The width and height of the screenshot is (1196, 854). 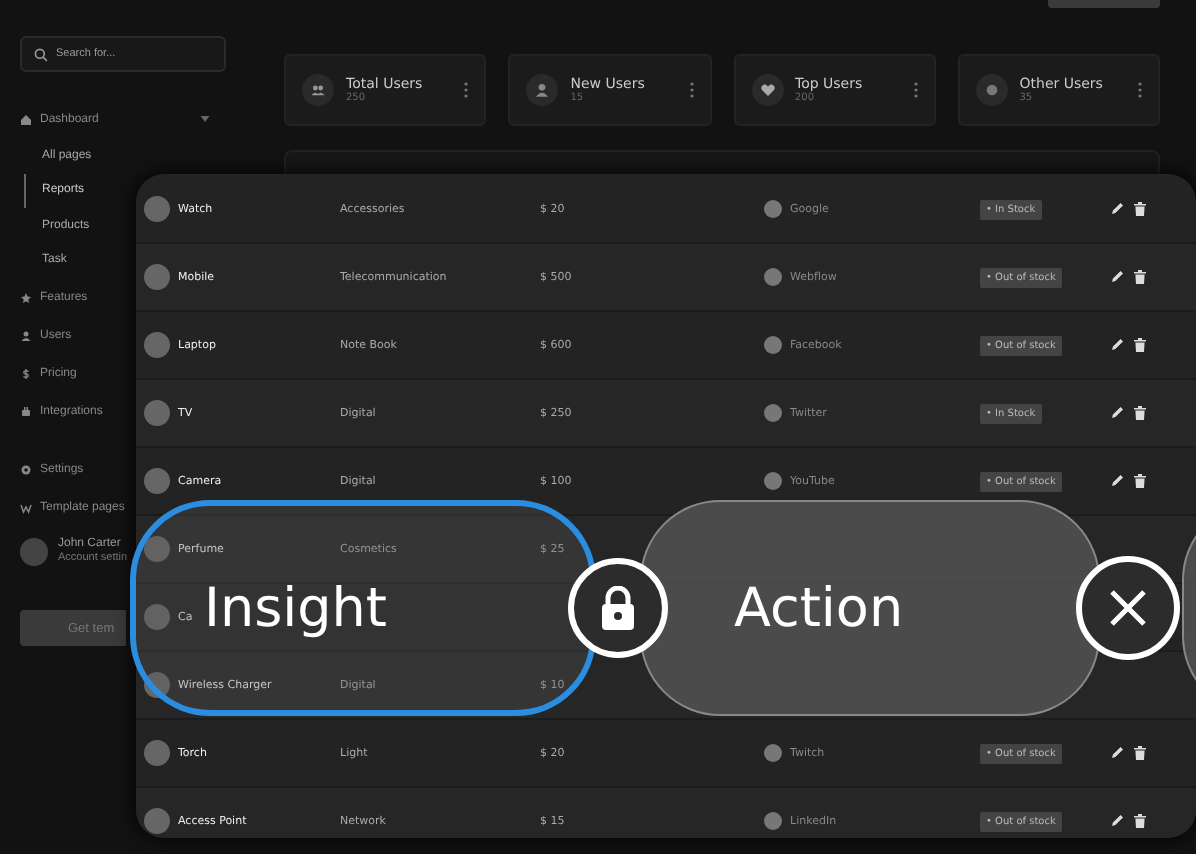 I want to click on heart-icon, so click(x=767, y=90).